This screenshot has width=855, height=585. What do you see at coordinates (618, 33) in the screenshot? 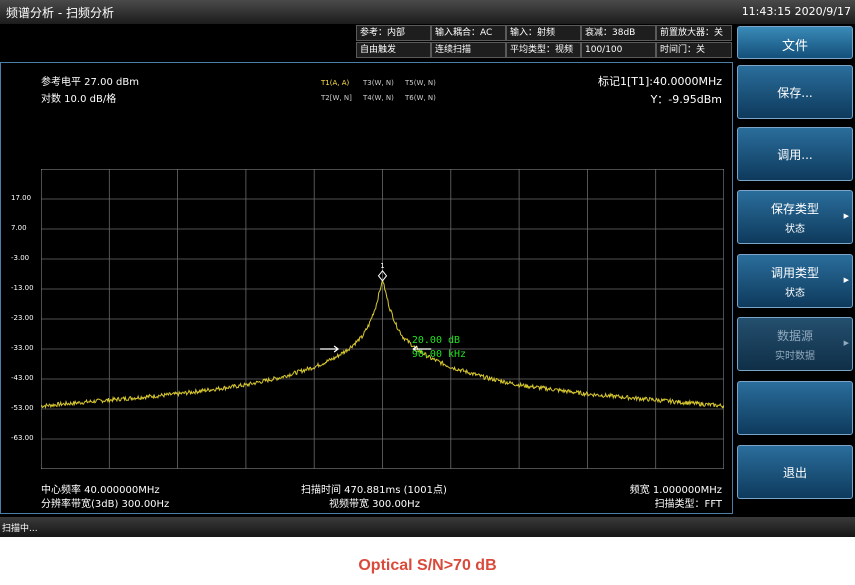
I see `info-attenuation: 衰减：38dB` at bounding box center [618, 33].